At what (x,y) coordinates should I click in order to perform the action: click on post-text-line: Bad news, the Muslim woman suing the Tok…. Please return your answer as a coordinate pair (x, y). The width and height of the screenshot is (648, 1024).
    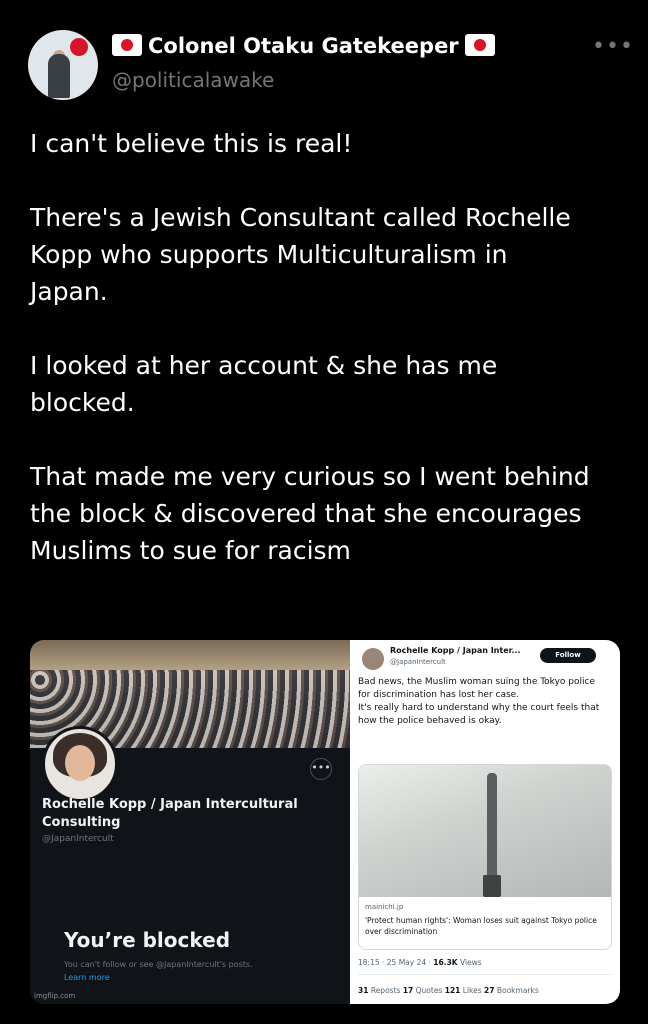
    Looking at the image, I should click on (476, 688).